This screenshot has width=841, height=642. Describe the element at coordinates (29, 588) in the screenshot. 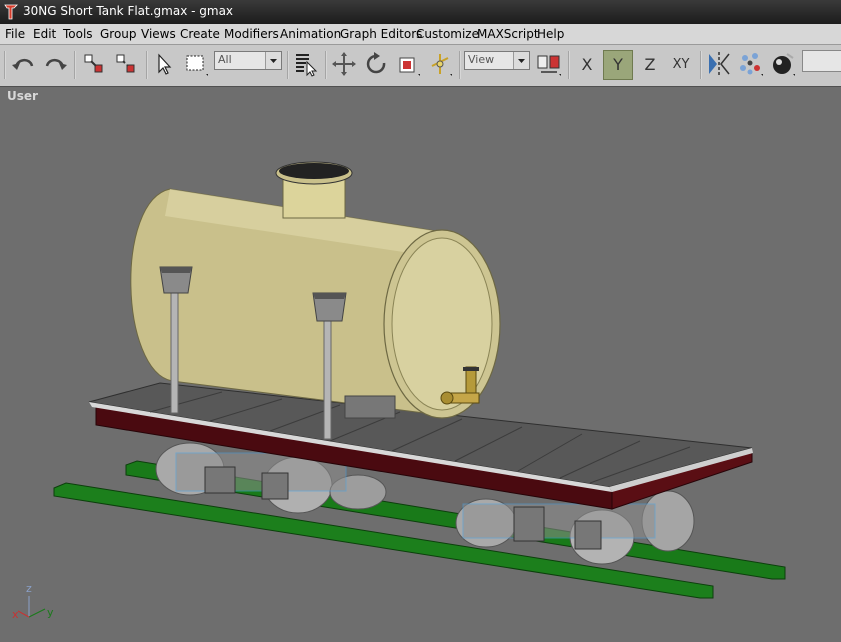

I see `axis-z-label: z` at that location.